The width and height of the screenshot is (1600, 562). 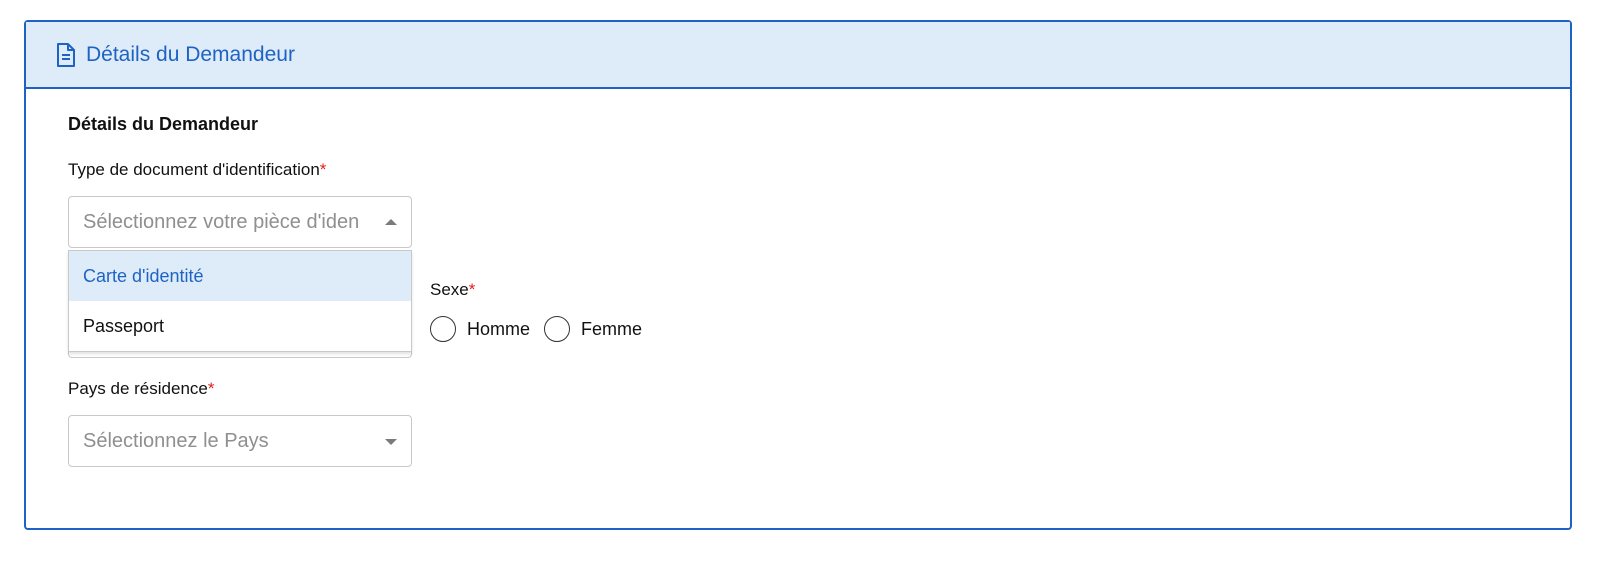 What do you see at coordinates (543, 329) in the screenshot?
I see `sex-radio-group: Homme Femme` at bounding box center [543, 329].